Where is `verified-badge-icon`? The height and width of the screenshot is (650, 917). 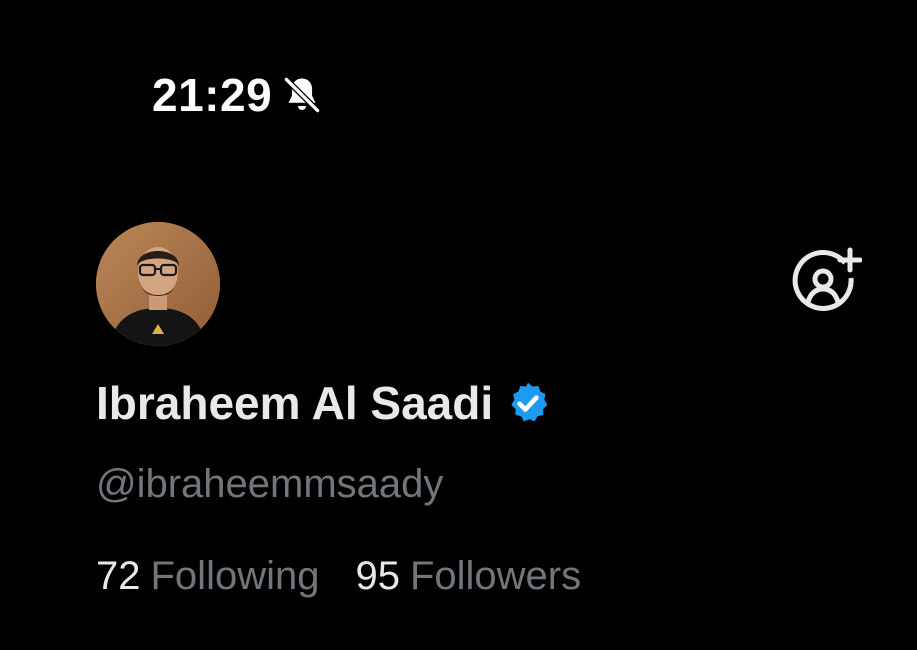 verified-badge-icon is located at coordinates (528, 403).